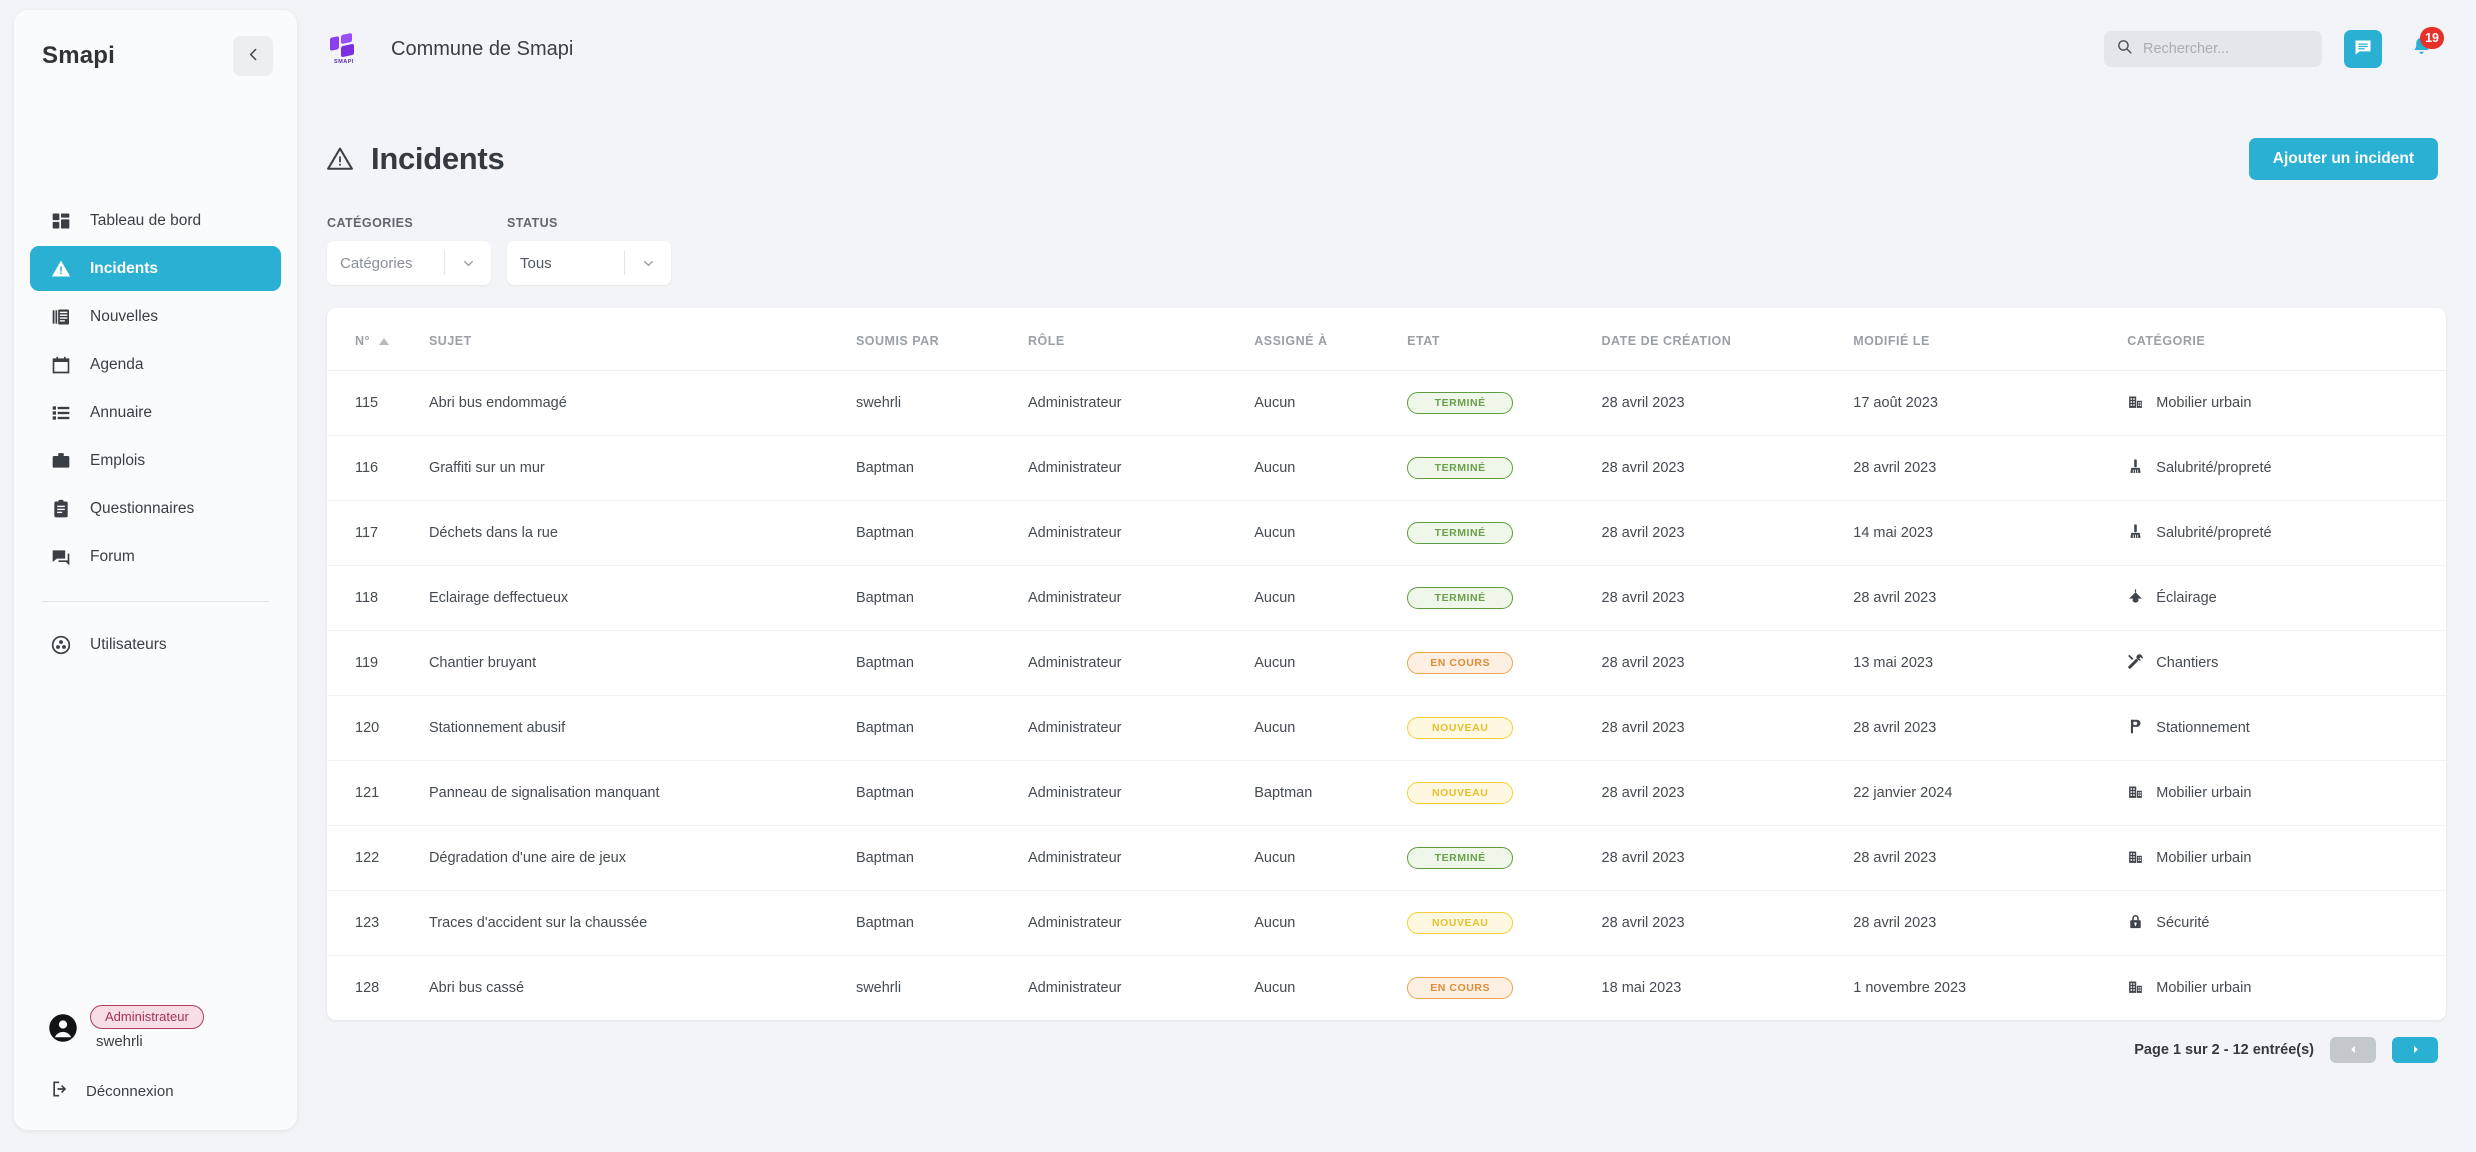 This screenshot has height=1152, width=2476. Describe the element at coordinates (155, 412) in the screenshot. I see `sidebar-item-annuaire: Annuaire` at that location.